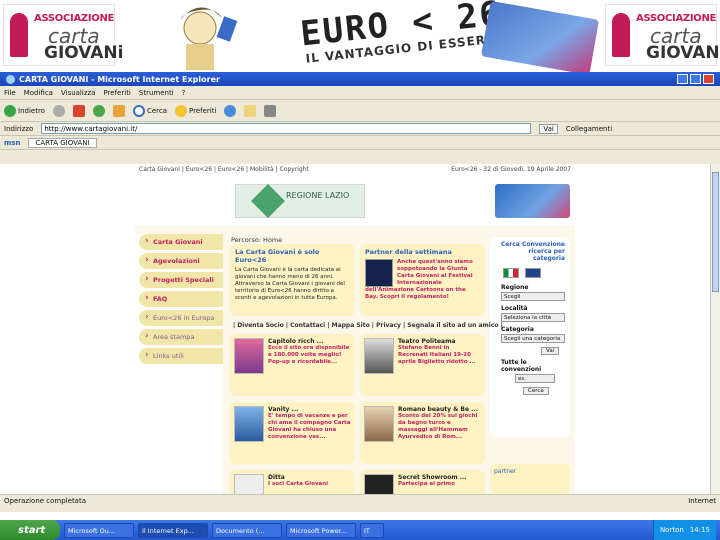 The width and height of the screenshot is (720, 540). I want to click on minimize-button, so click(682, 79).